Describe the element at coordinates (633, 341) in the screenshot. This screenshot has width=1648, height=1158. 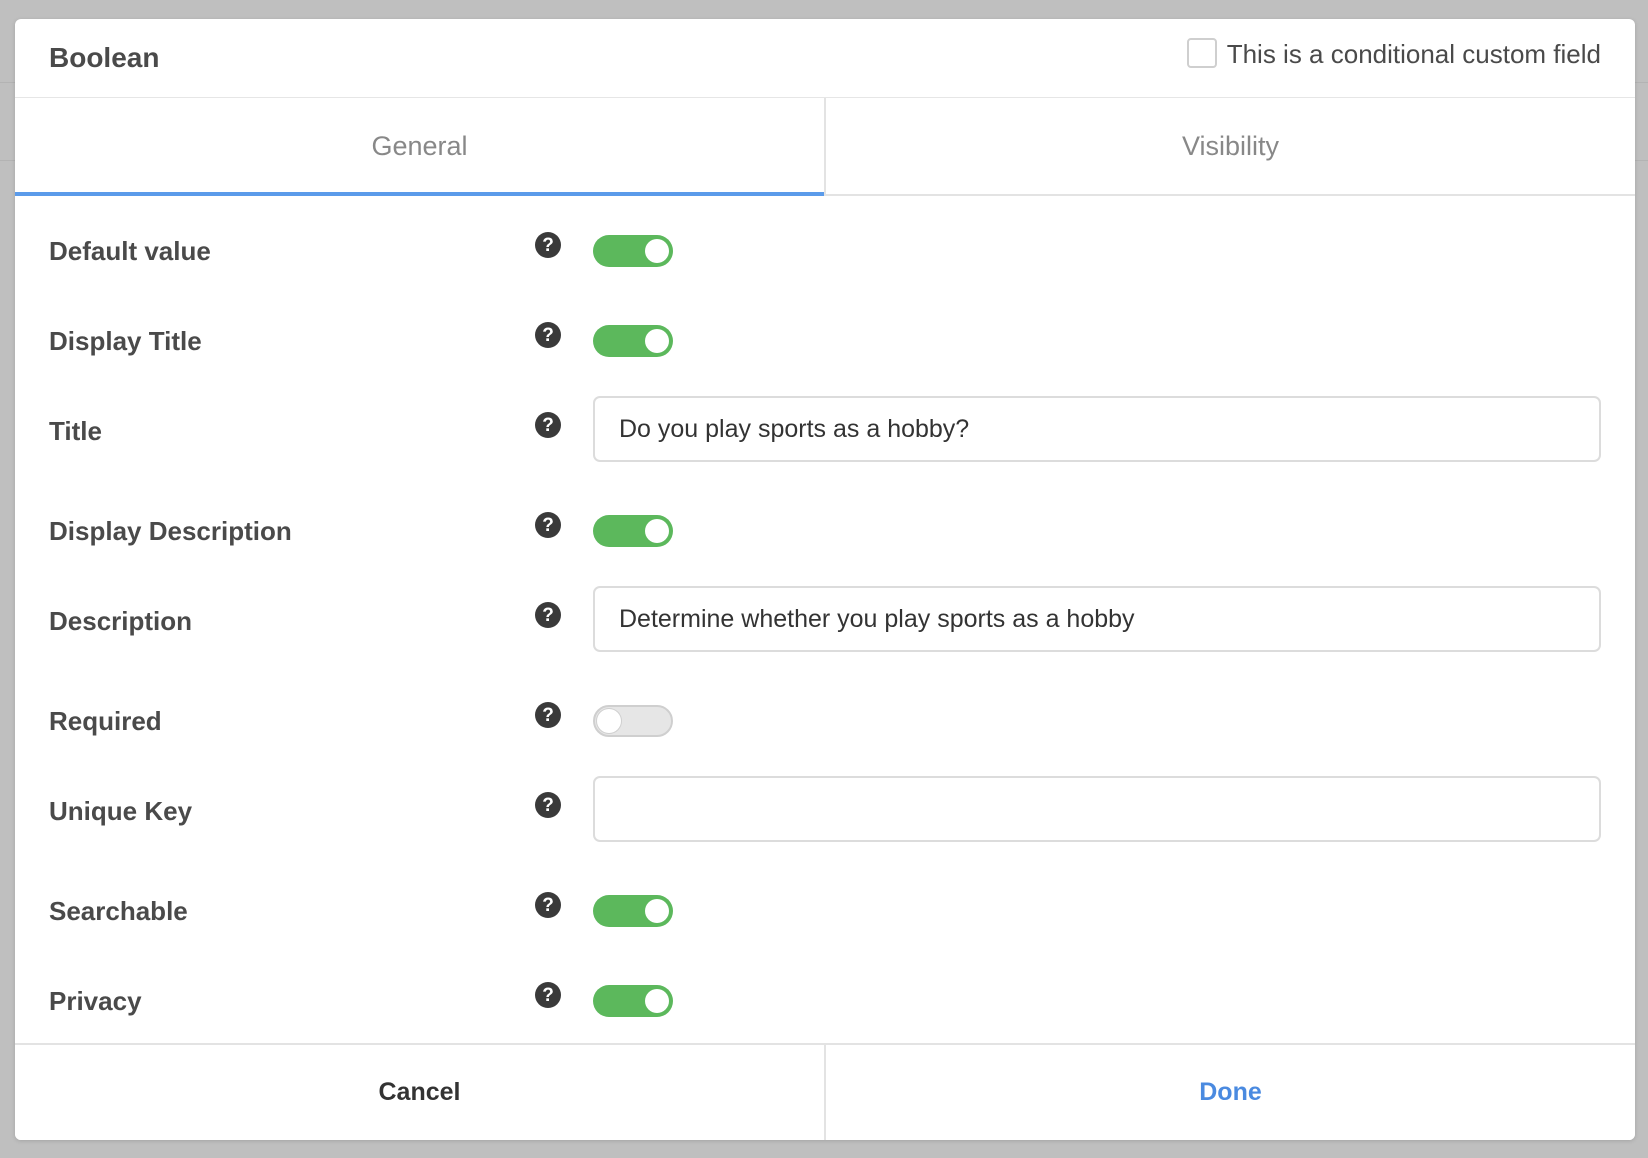
I see `display-title-toggle` at that location.